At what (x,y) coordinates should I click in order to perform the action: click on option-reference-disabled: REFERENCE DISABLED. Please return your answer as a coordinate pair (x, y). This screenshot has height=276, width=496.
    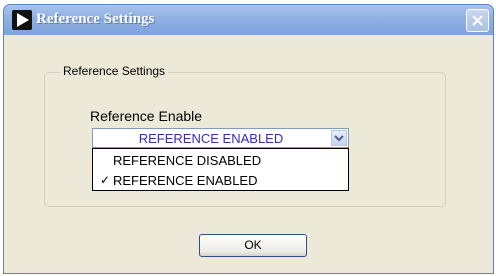
    Looking at the image, I should click on (220, 160).